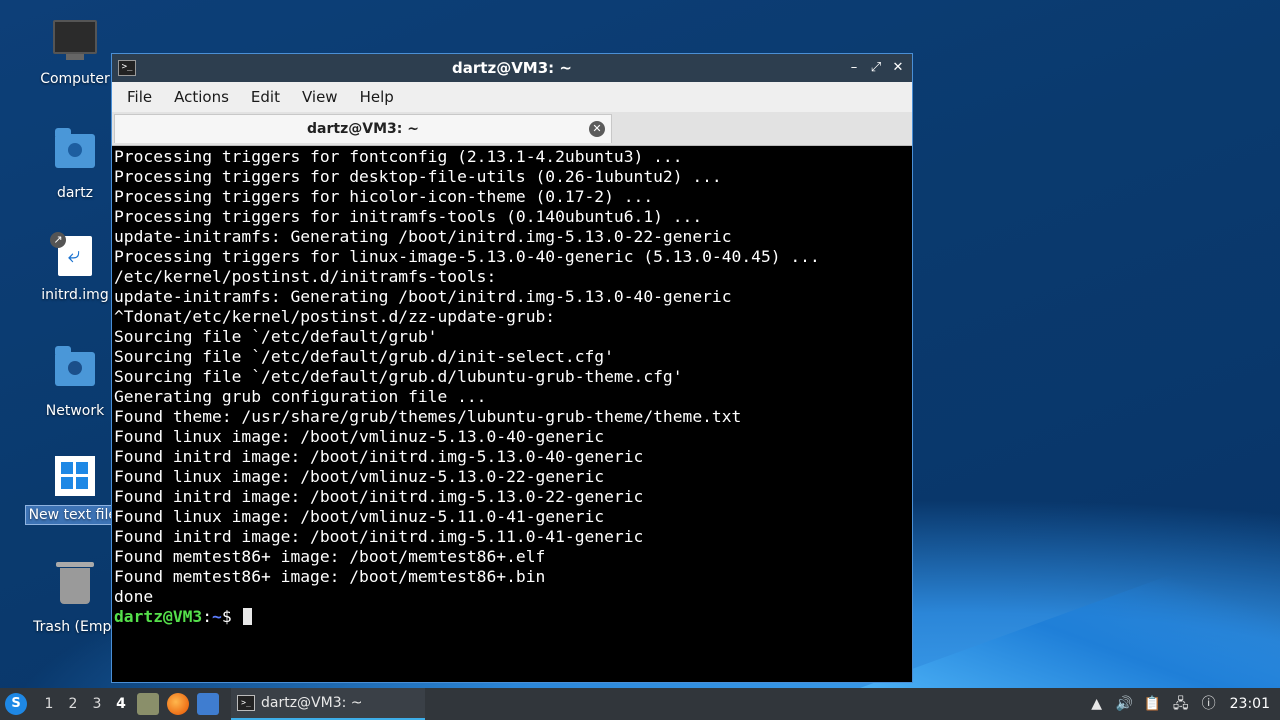  I want to click on prompt-path: ~, so click(217, 616).